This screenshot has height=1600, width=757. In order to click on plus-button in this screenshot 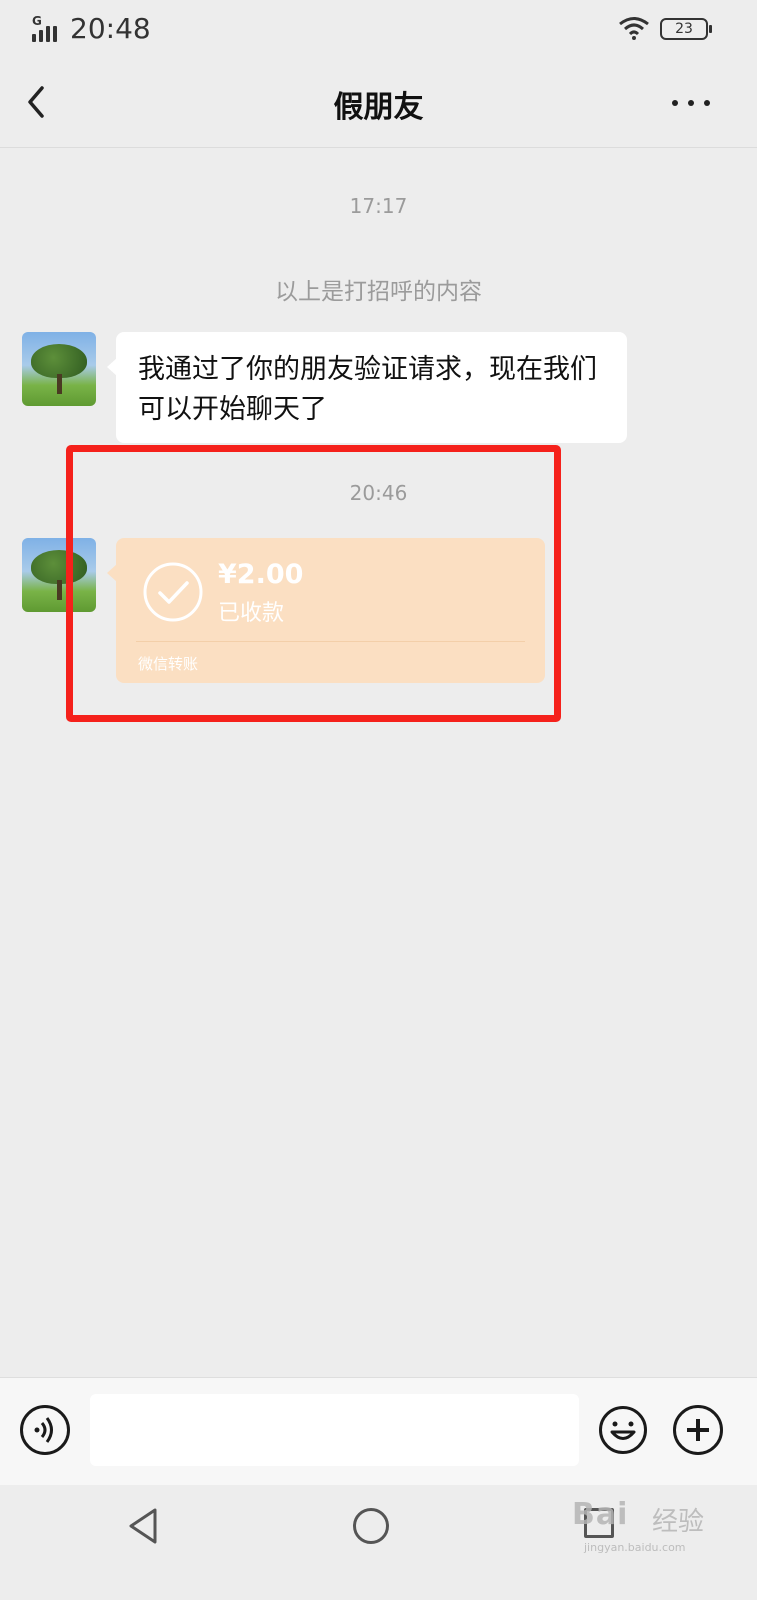, I will do `click(698, 1430)`.